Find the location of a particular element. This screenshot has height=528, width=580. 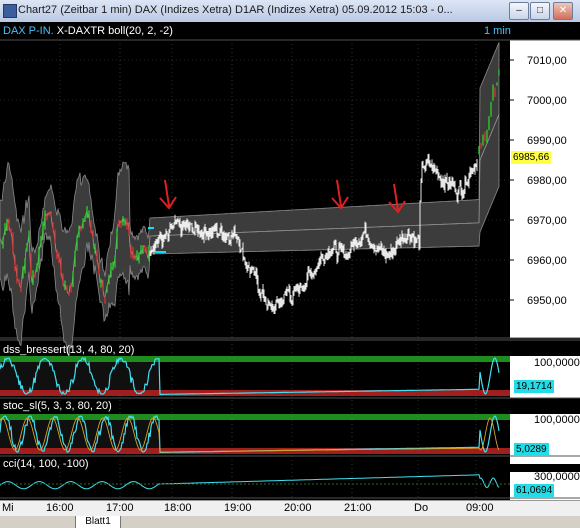

dss-value-badge: 19,1714 is located at coordinates (534, 386).